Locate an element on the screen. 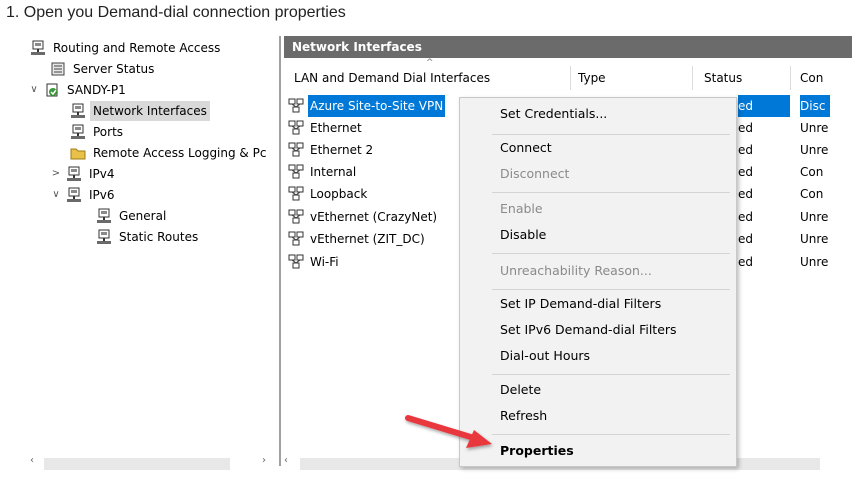 The height and width of the screenshot is (490, 852). server-computer-icon is located at coordinates (38, 48).